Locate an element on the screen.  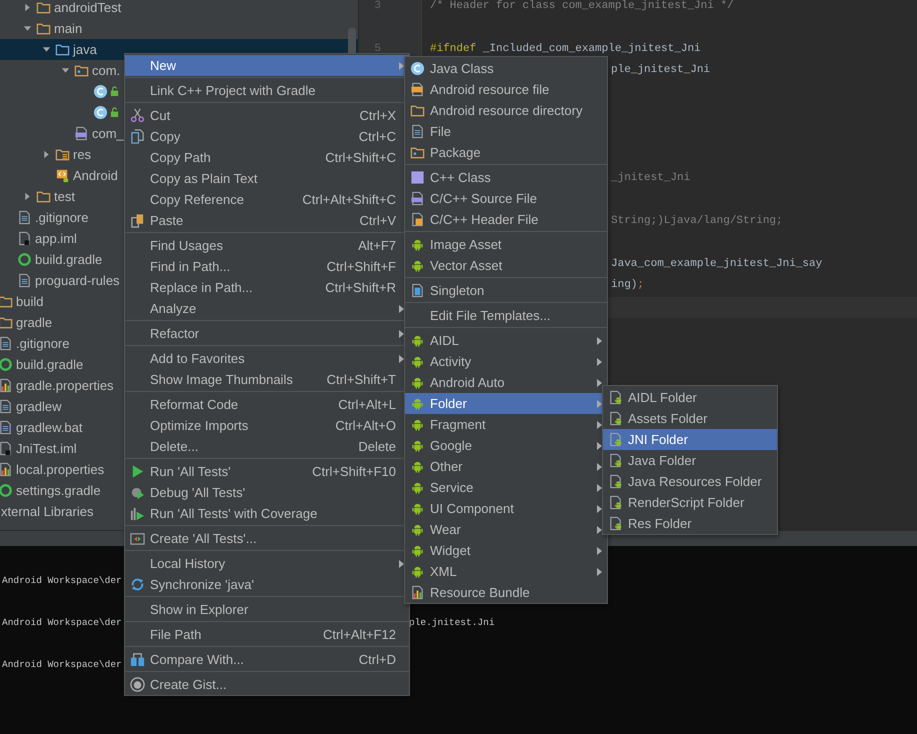
code-line: ing); is located at coordinates (627, 285).